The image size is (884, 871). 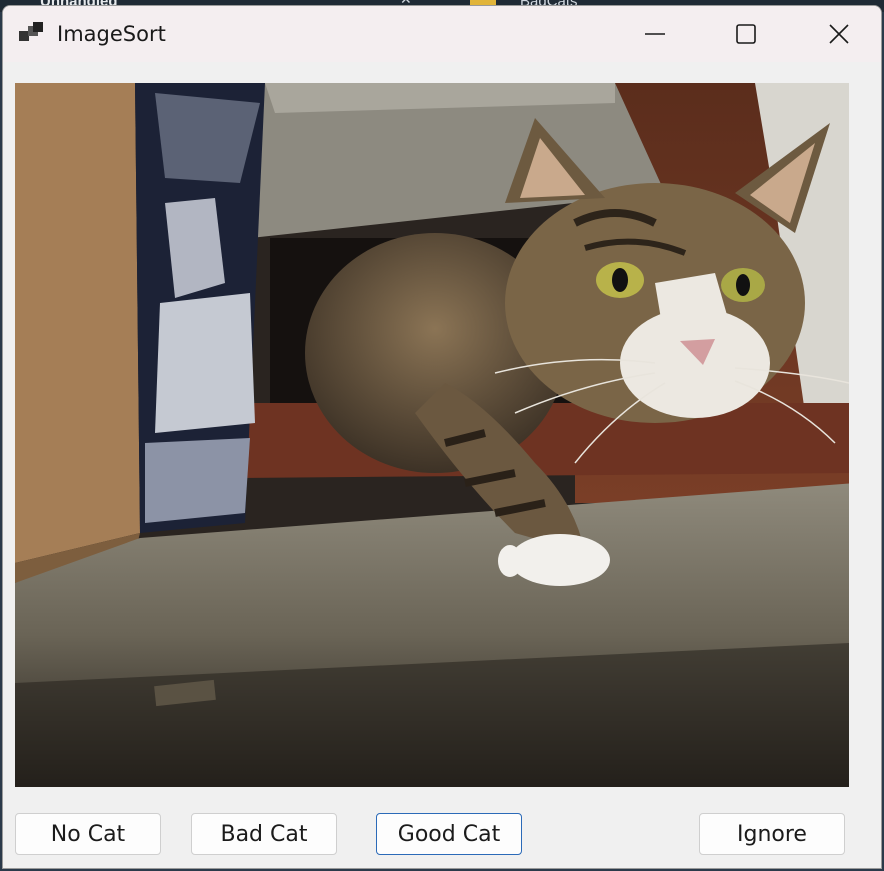 I want to click on close-button, so click(x=837, y=34).